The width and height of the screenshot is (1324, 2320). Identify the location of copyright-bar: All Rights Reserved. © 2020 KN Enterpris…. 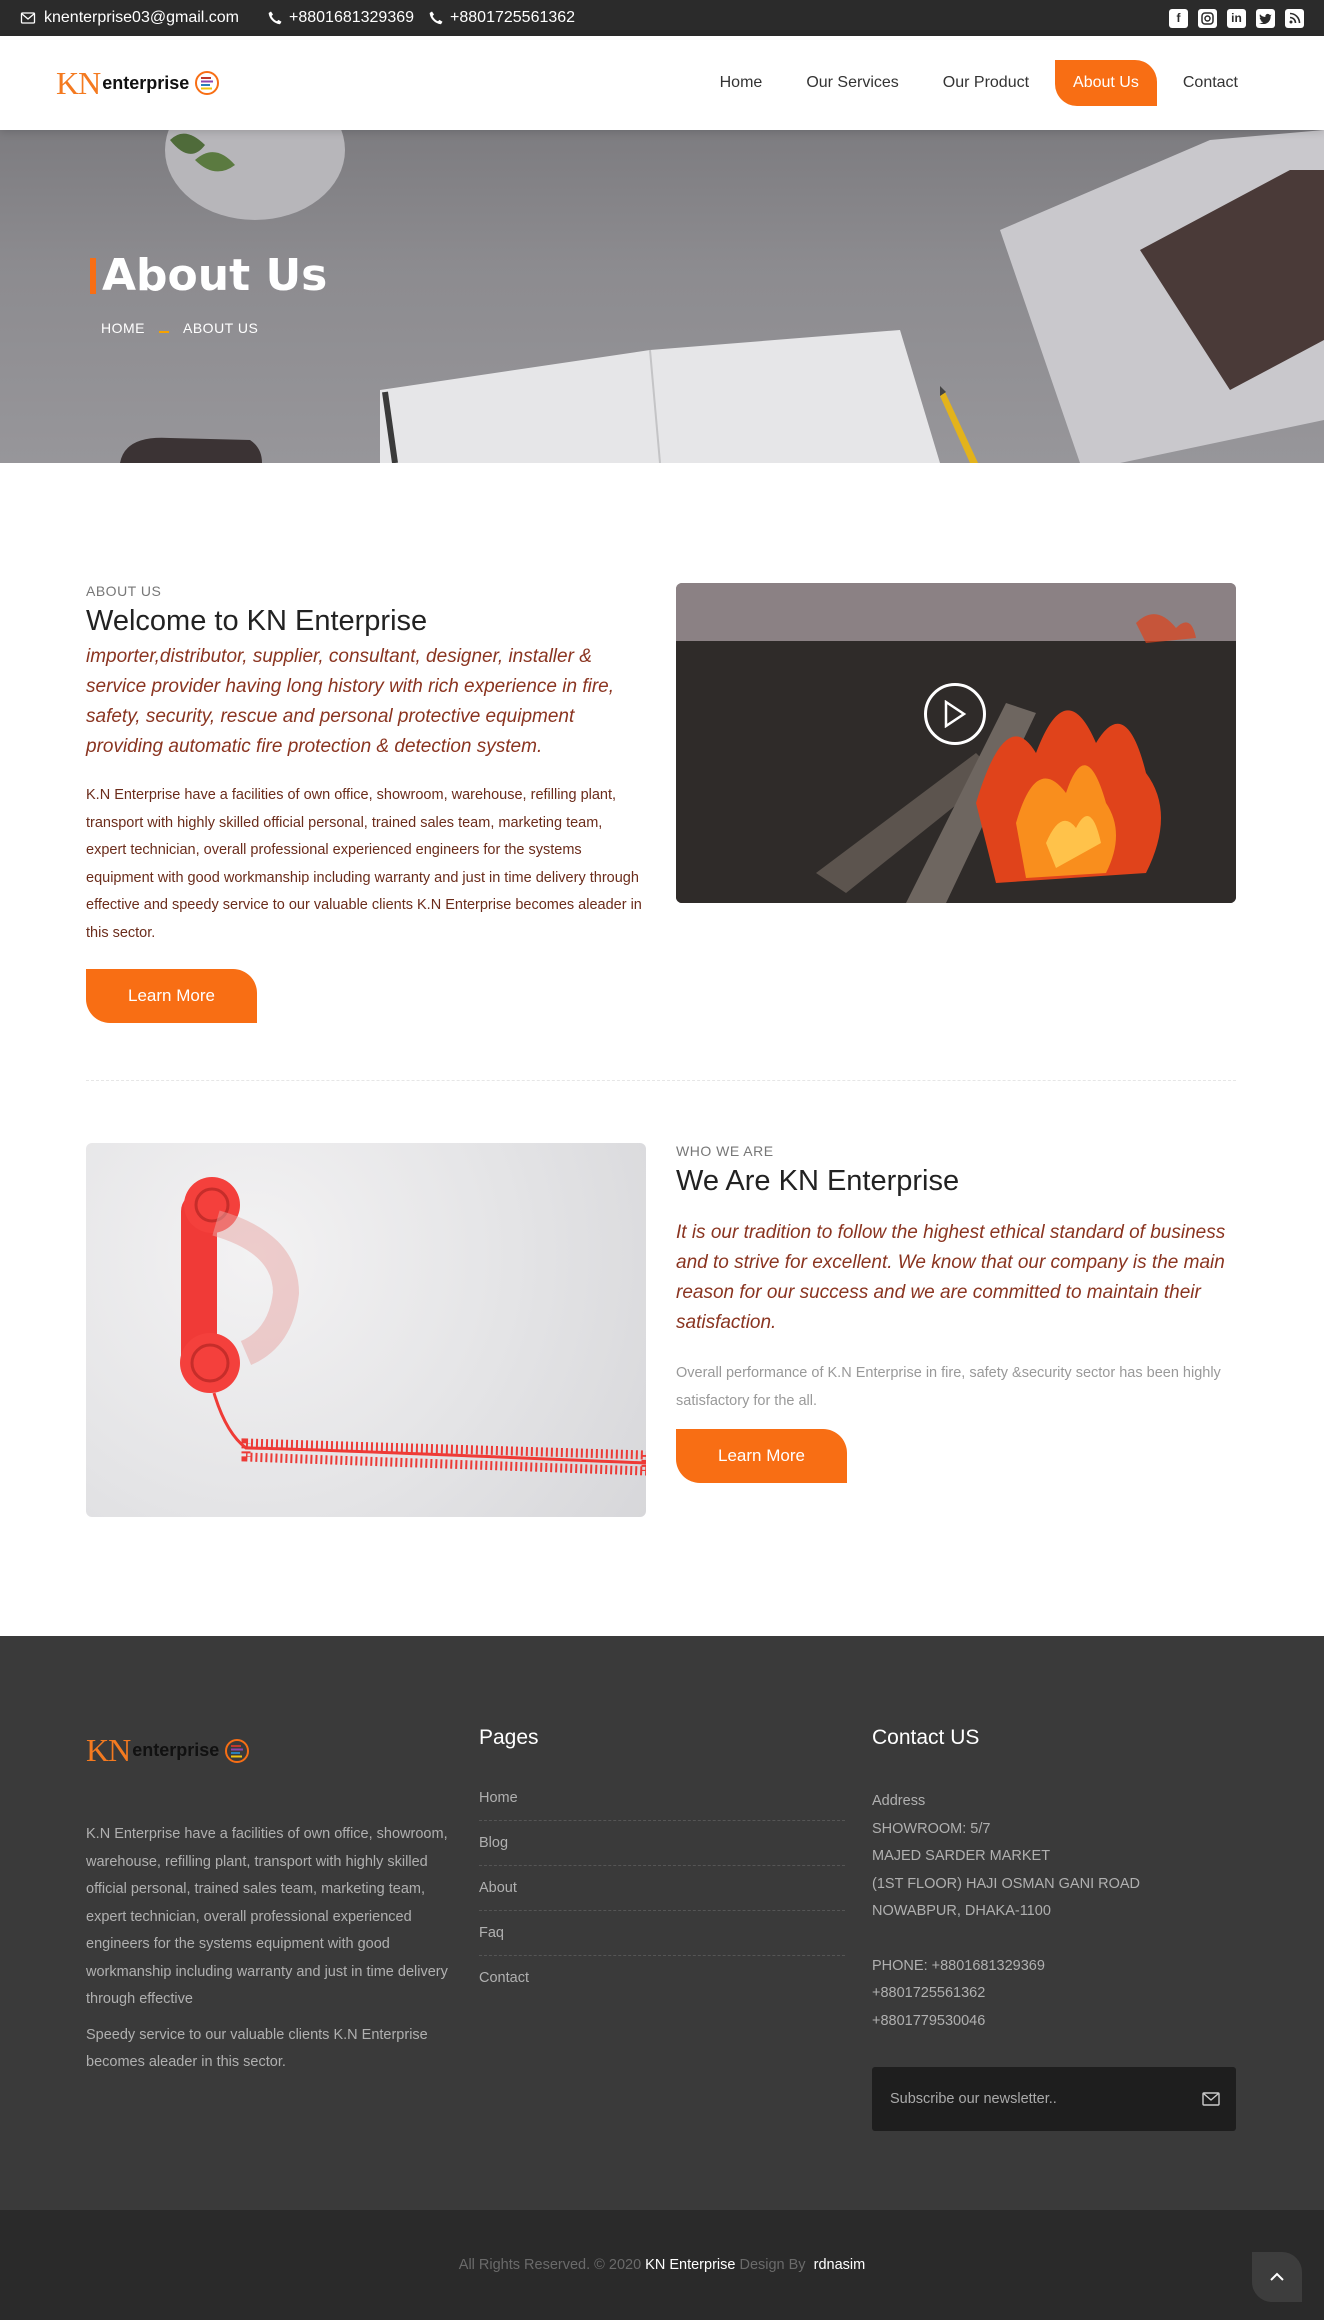
(662, 2265).